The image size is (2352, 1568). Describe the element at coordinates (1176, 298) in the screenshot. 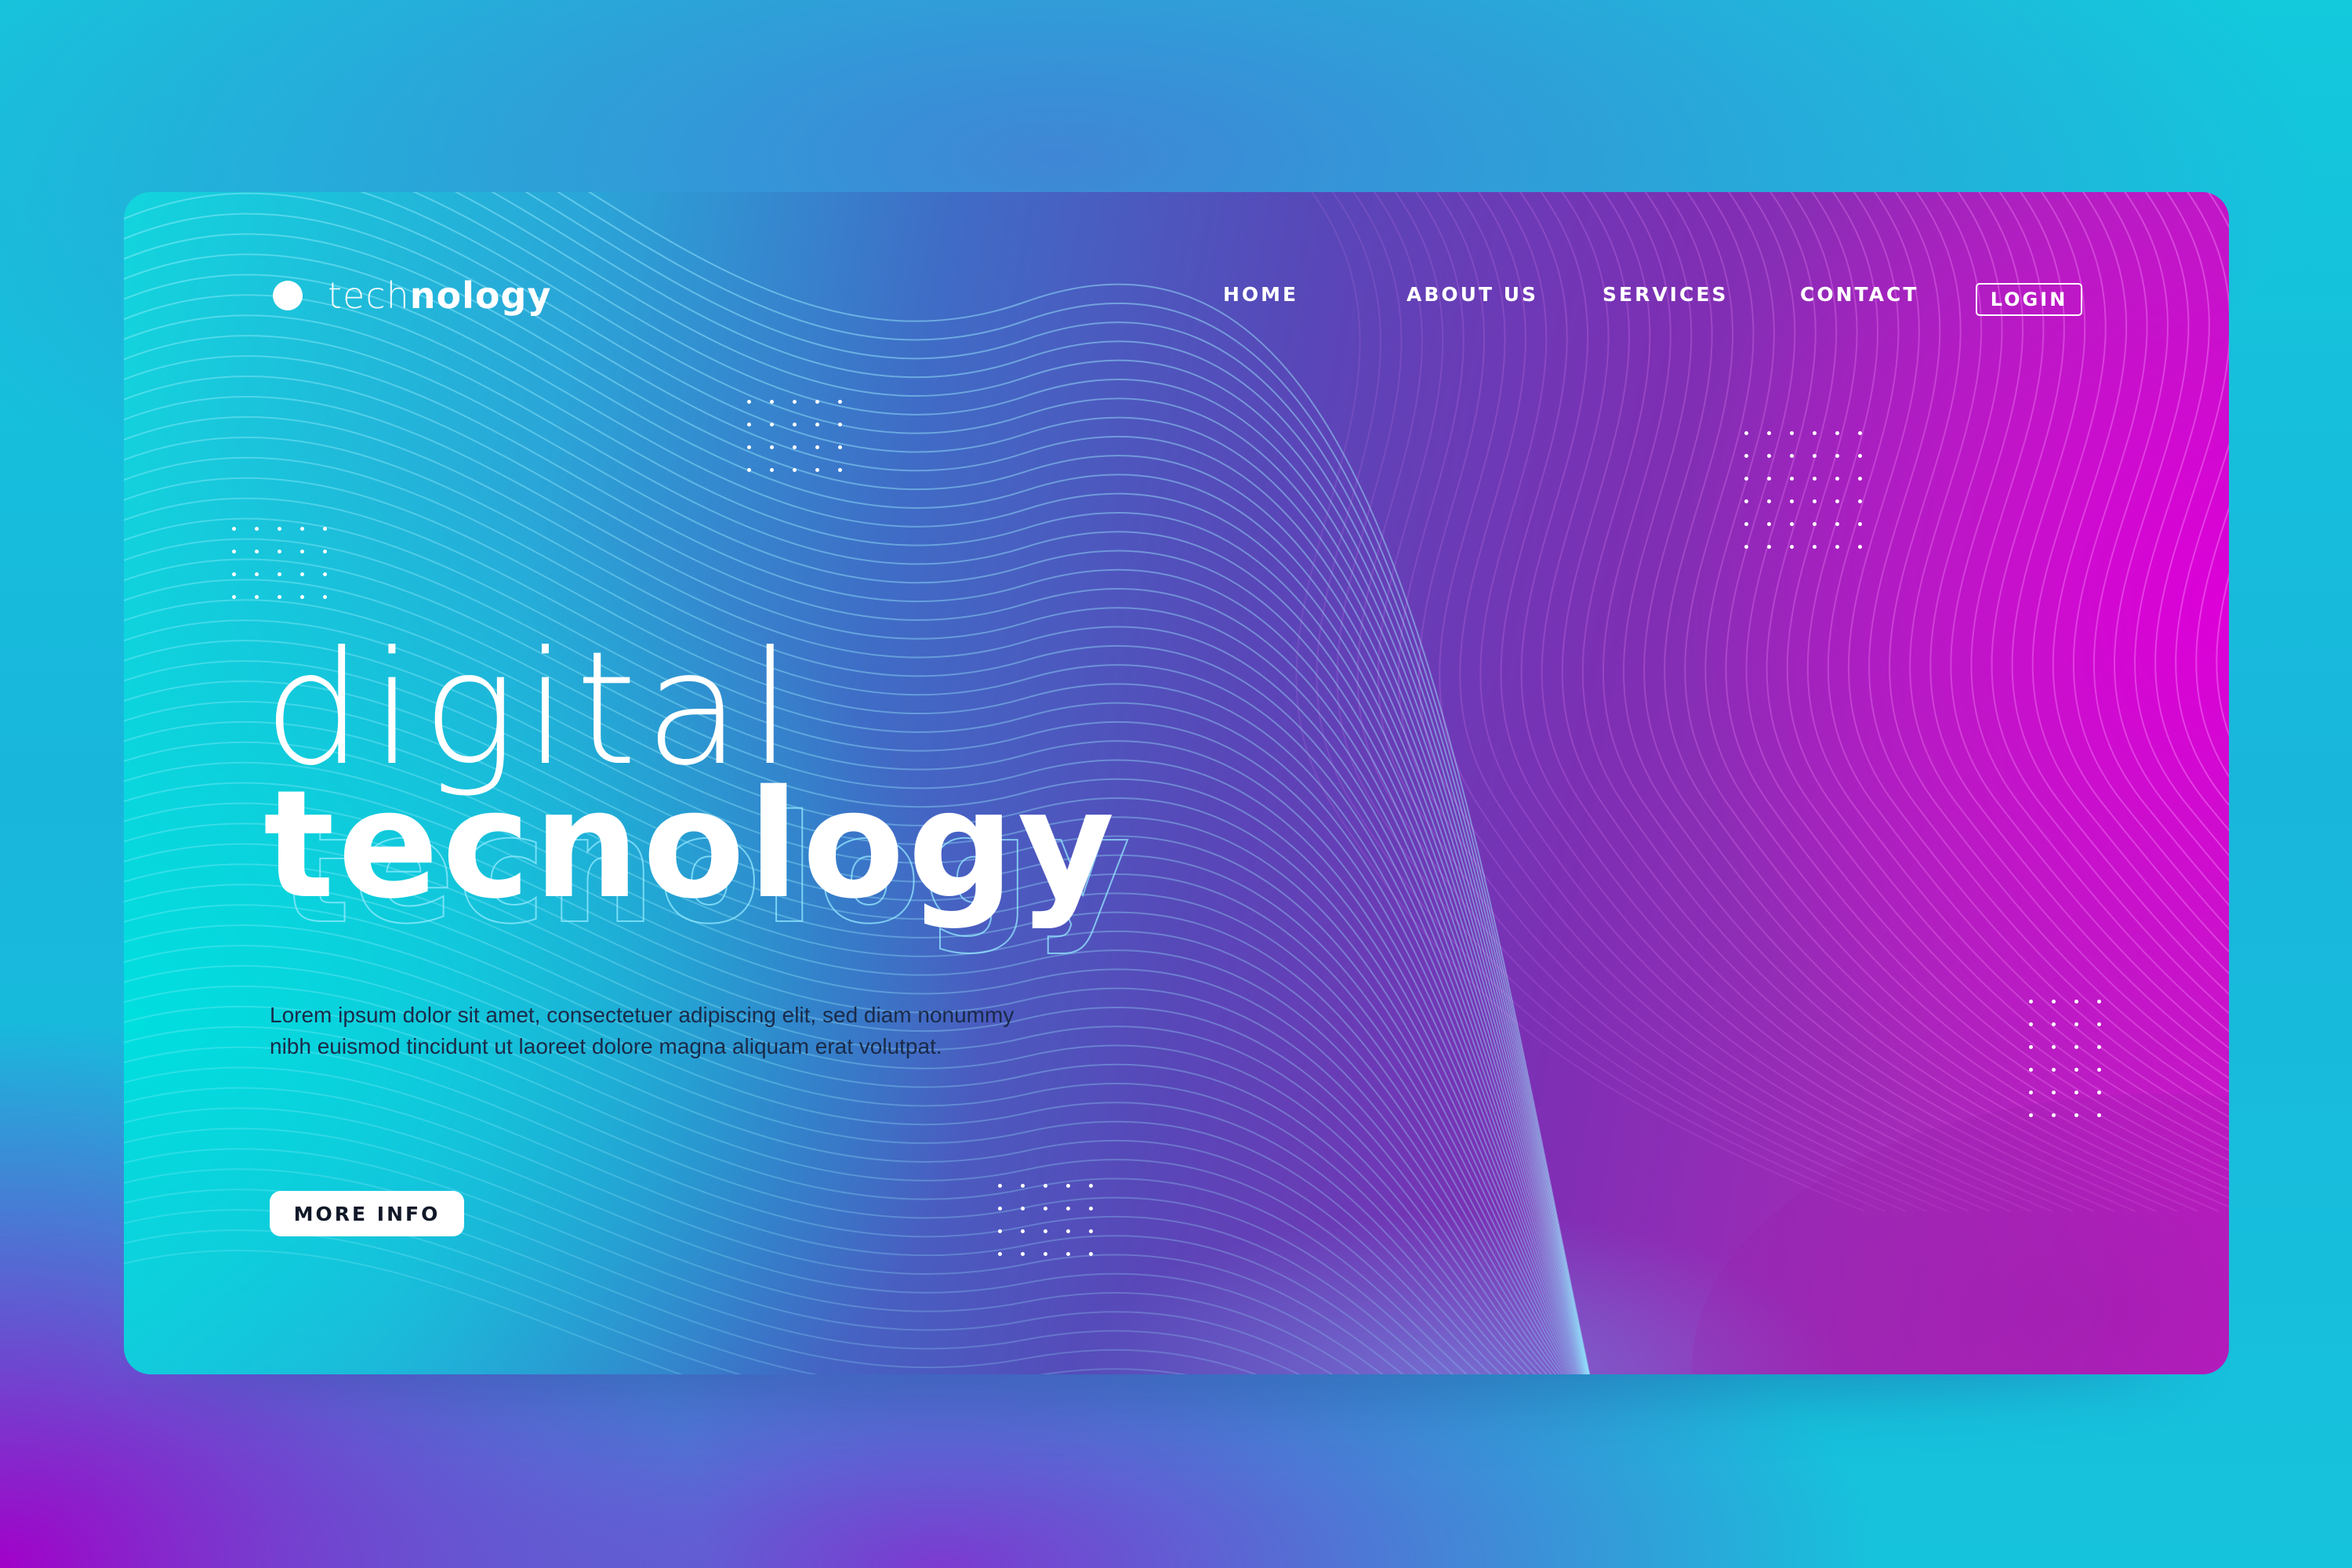

I see `main-nav: HOME ABOUT US SERVICES CONTACT` at that location.